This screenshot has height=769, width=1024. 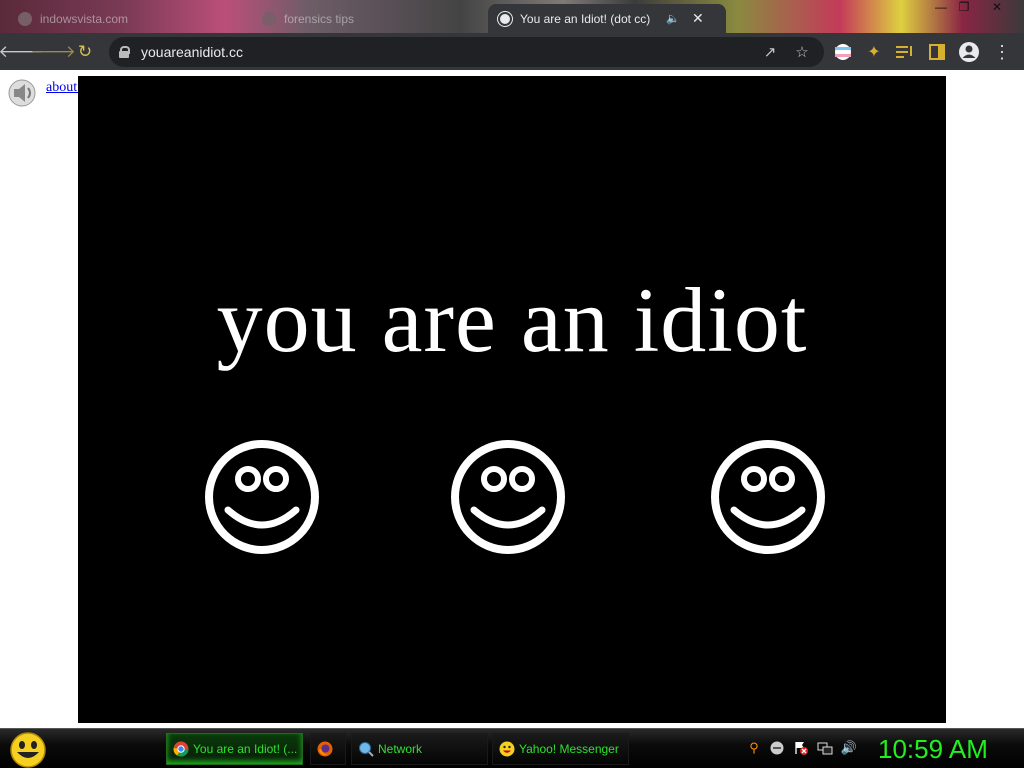 What do you see at coordinates (698, 18) in the screenshot?
I see `close-tab-icon: ✕` at bounding box center [698, 18].